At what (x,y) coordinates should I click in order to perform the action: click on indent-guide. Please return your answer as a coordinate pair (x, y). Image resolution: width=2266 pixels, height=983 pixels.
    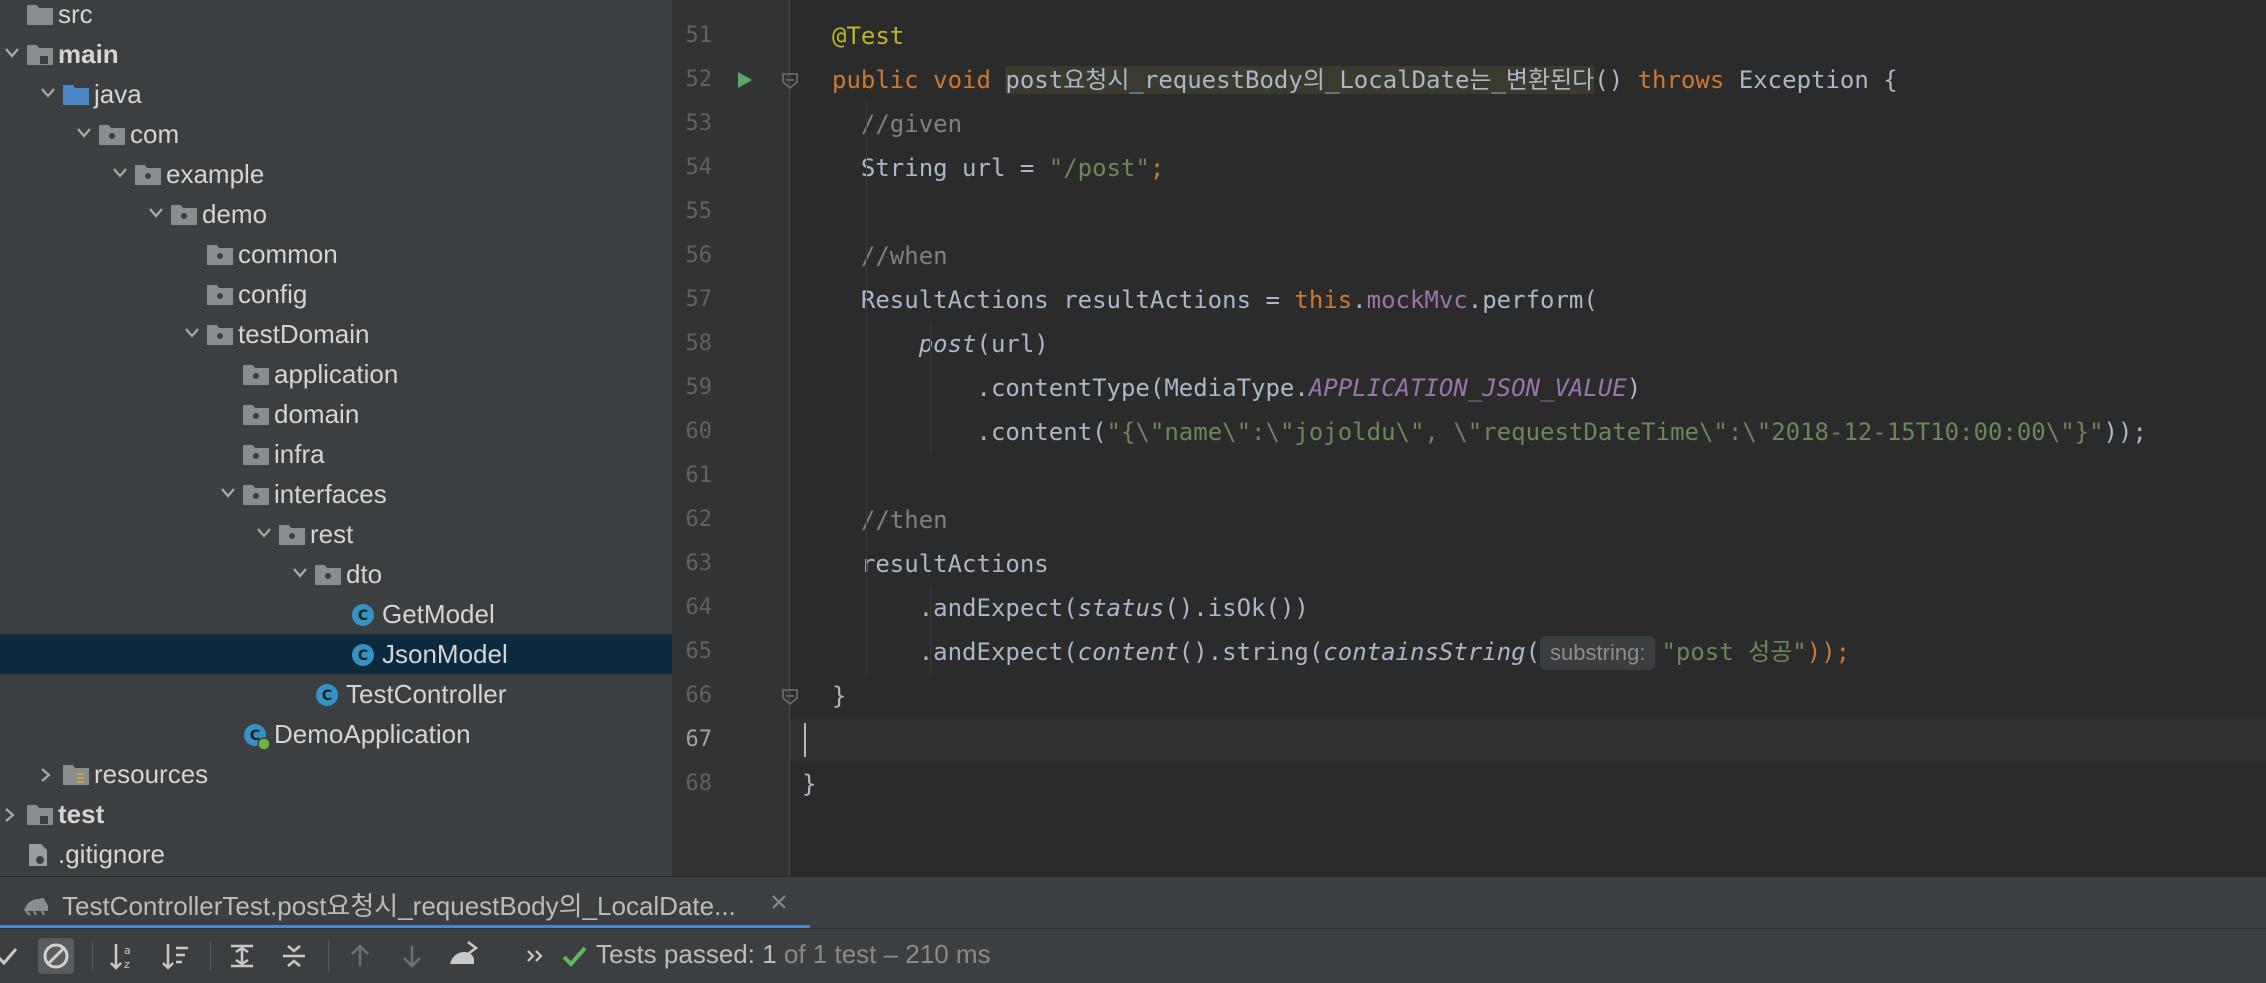
    Looking at the image, I should click on (866, 388).